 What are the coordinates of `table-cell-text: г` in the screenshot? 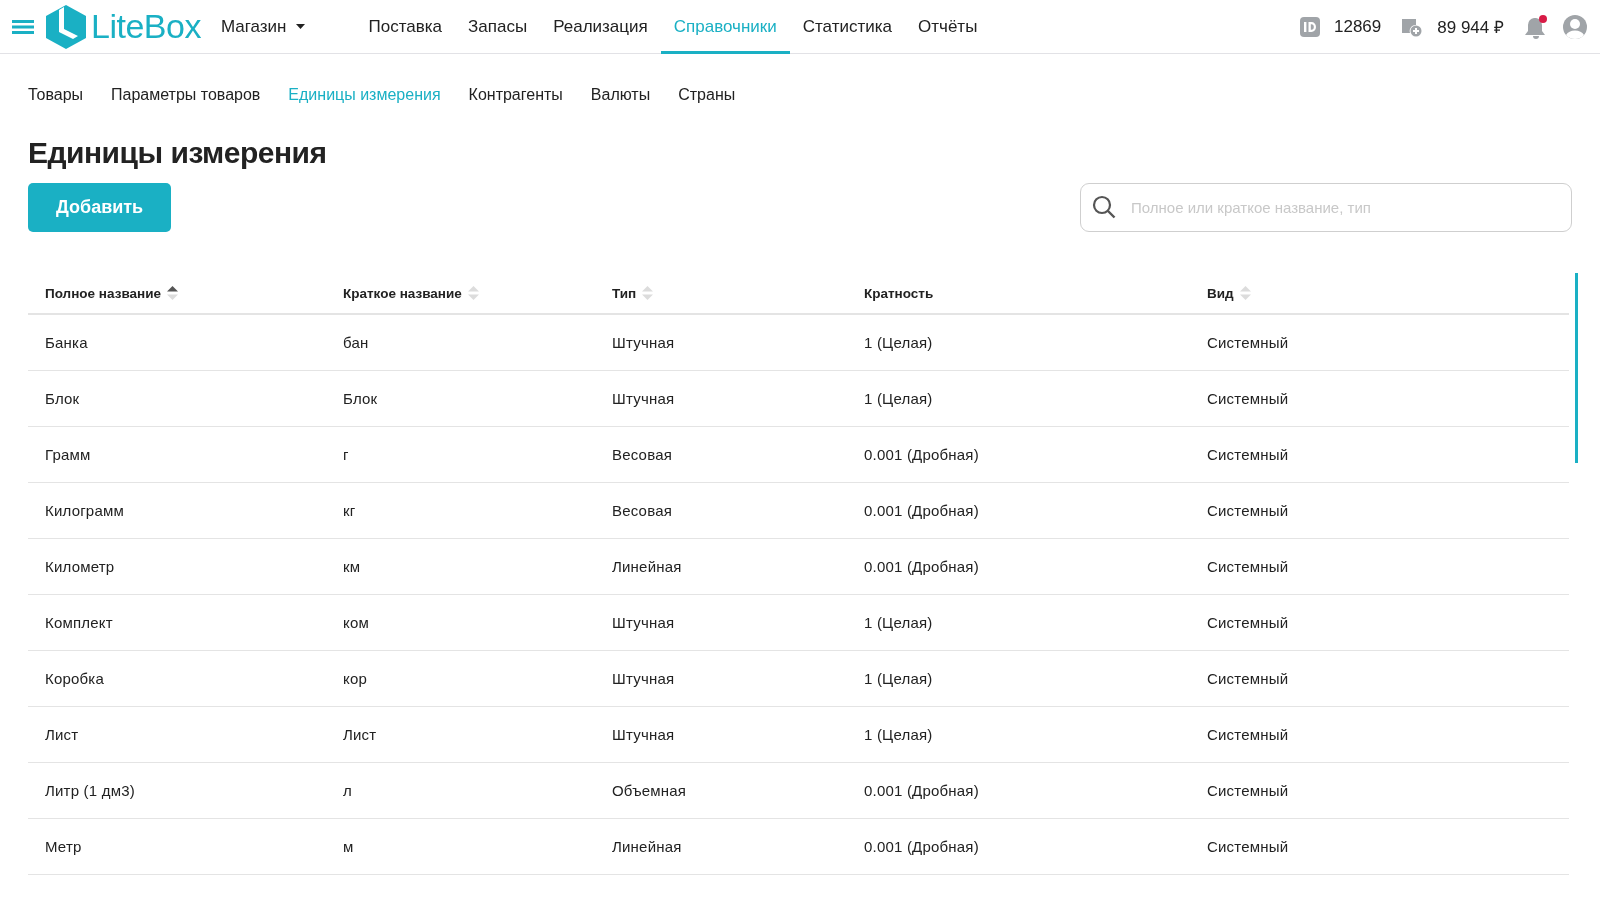 It's located at (346, 454).